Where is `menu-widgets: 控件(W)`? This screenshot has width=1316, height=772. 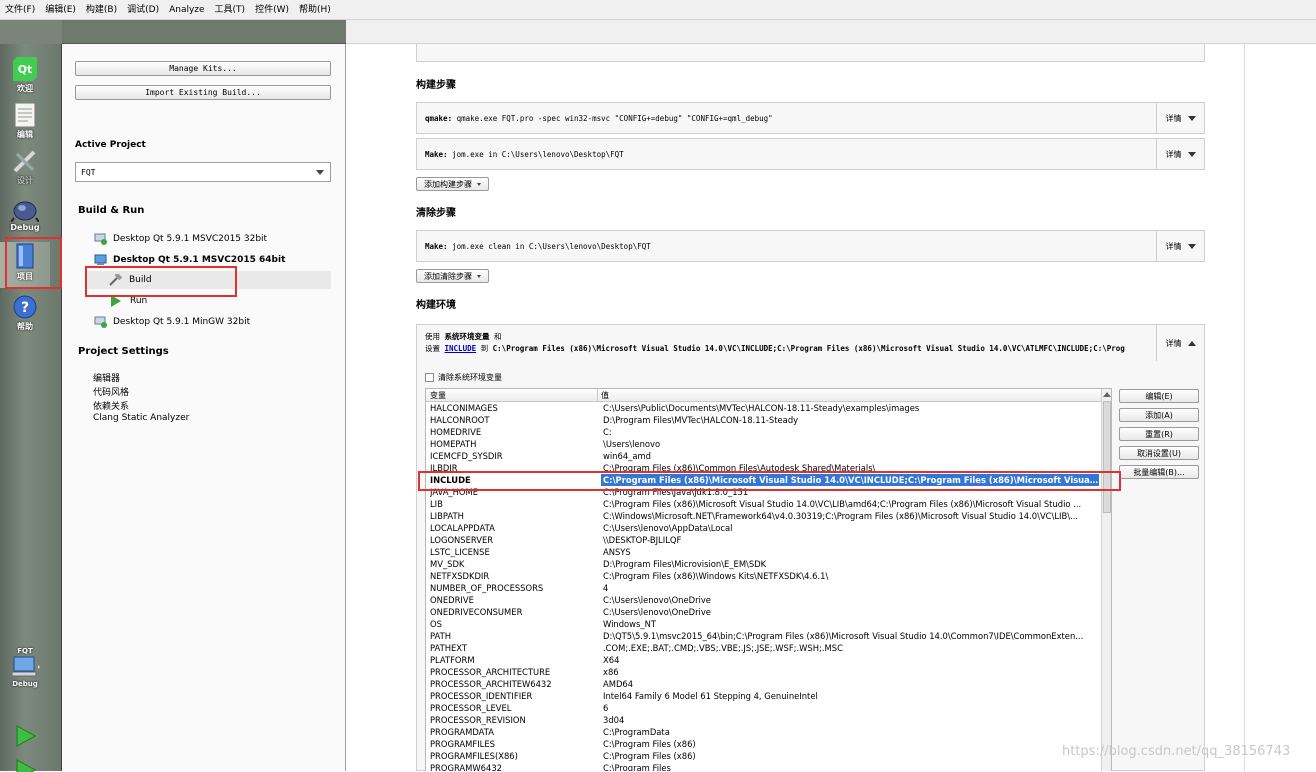 menu-widgets: 控件(W) is located at coordinates (272, 10).